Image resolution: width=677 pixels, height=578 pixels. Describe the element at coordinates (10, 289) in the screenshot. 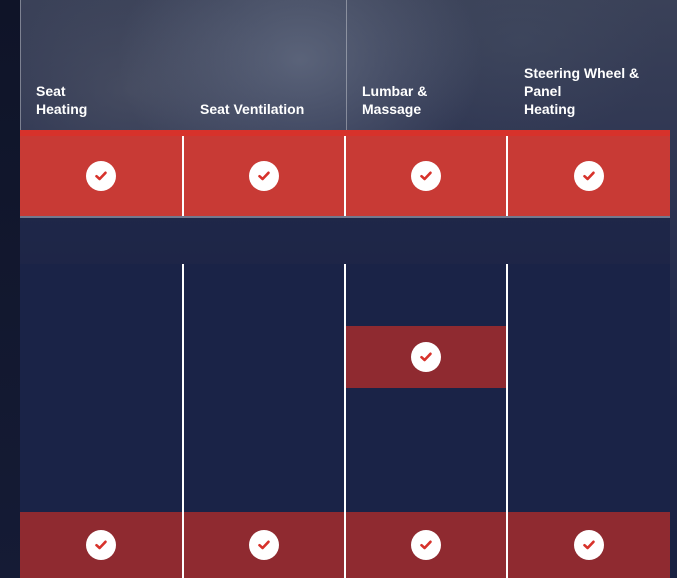

I see `left-edge-bar` at that location.